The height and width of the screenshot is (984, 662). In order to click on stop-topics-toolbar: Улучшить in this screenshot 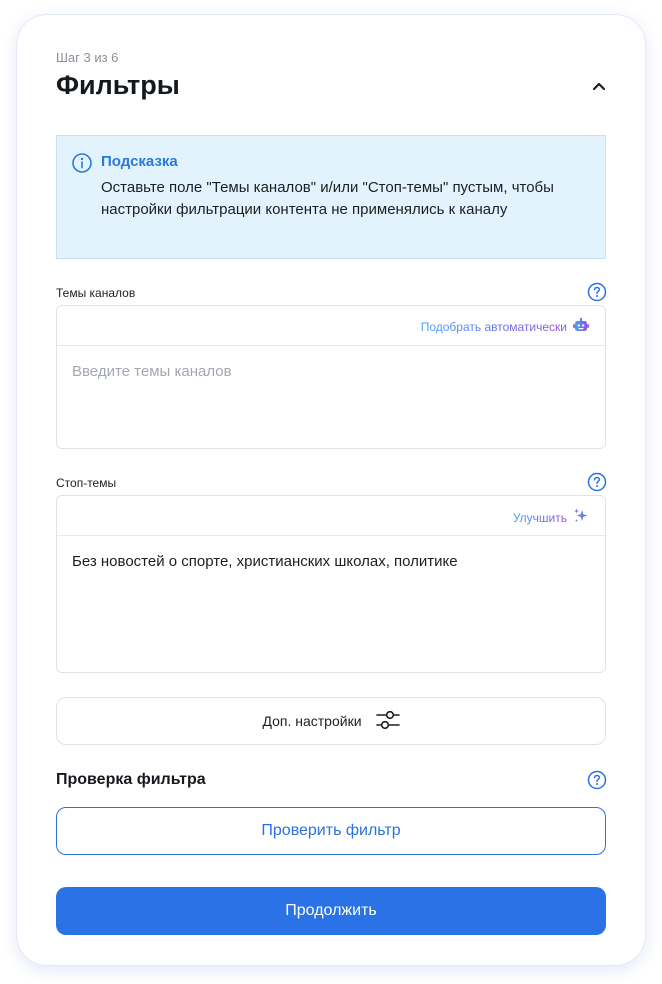, I will do `click(331, 516)`.